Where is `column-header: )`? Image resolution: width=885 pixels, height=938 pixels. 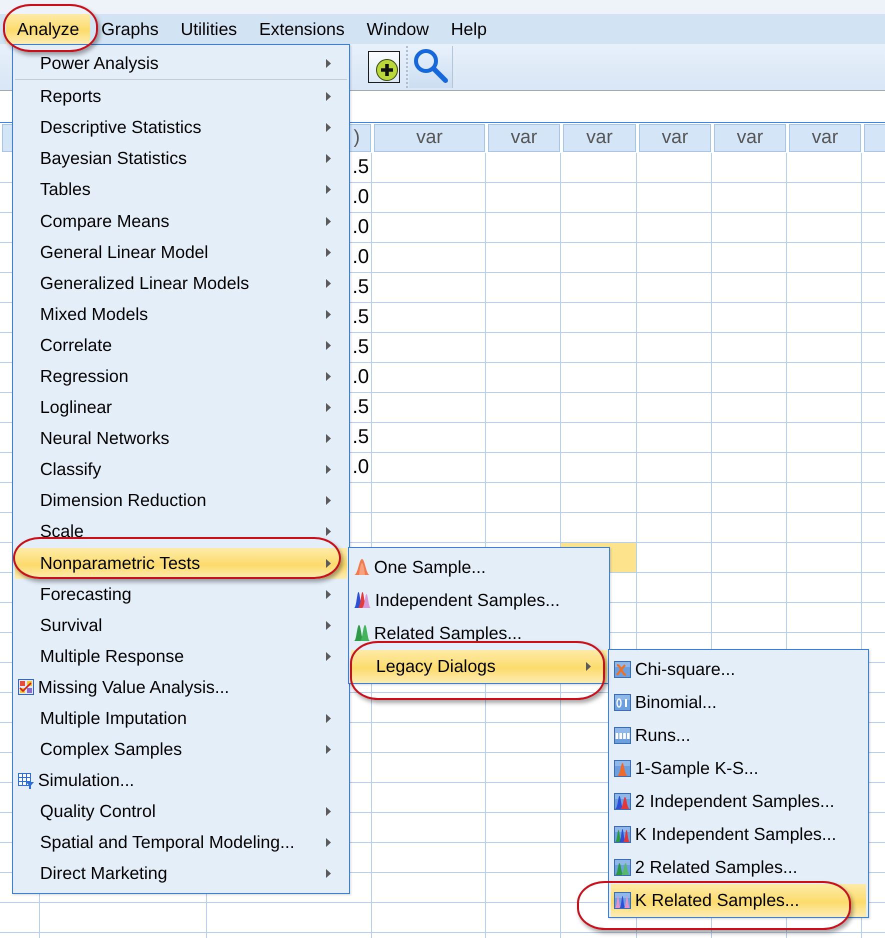 column-header: ) is located at coordinates (360, 138).